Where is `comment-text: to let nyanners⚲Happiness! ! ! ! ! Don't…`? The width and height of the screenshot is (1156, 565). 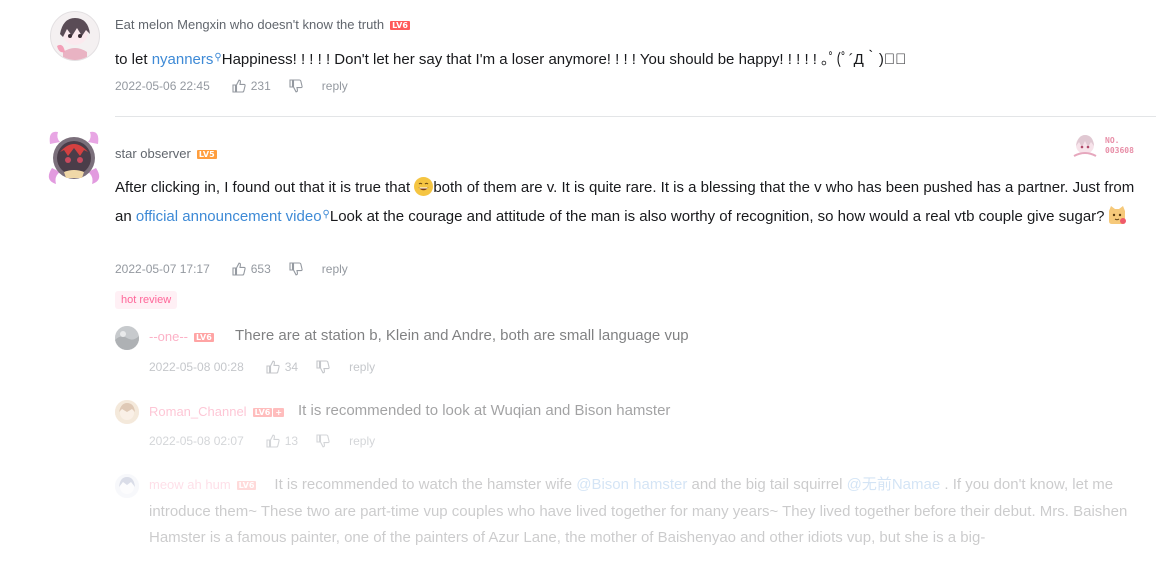 comment-text: to let nyanners⚲Happiness! ! ! ! ! Don't… is located at coordinates (630, 59).